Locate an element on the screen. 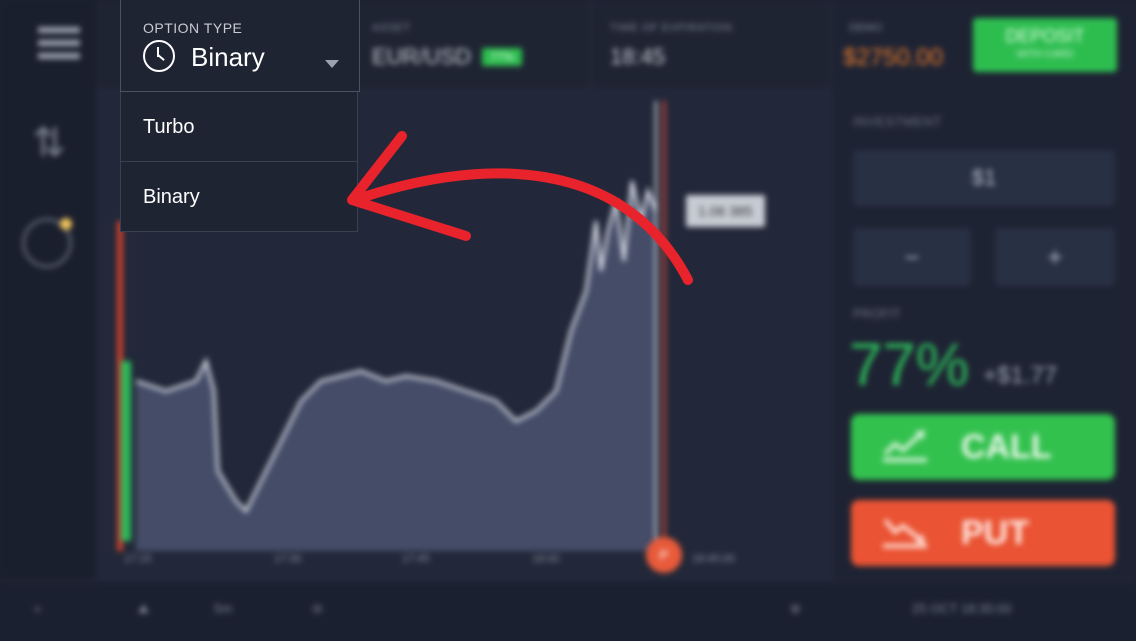  profit-percent: 77% is located at coordinates (909, 364).